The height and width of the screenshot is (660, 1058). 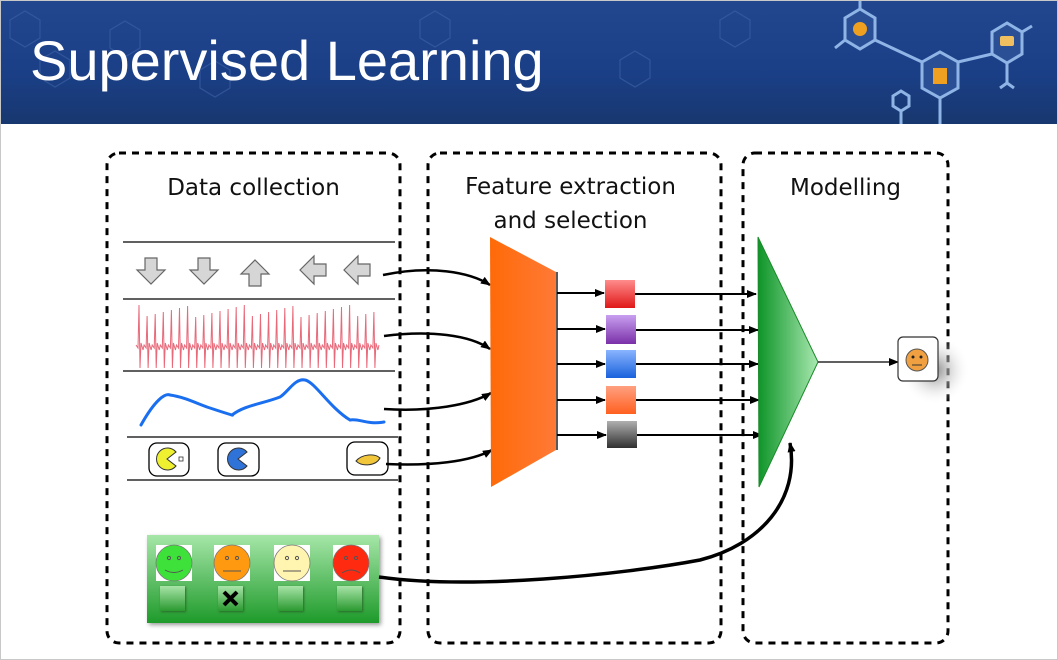 What do you see at coordinates (174, 563) in the screenshot?
I see `face-happy-icon` at bounding box center [174, 563].